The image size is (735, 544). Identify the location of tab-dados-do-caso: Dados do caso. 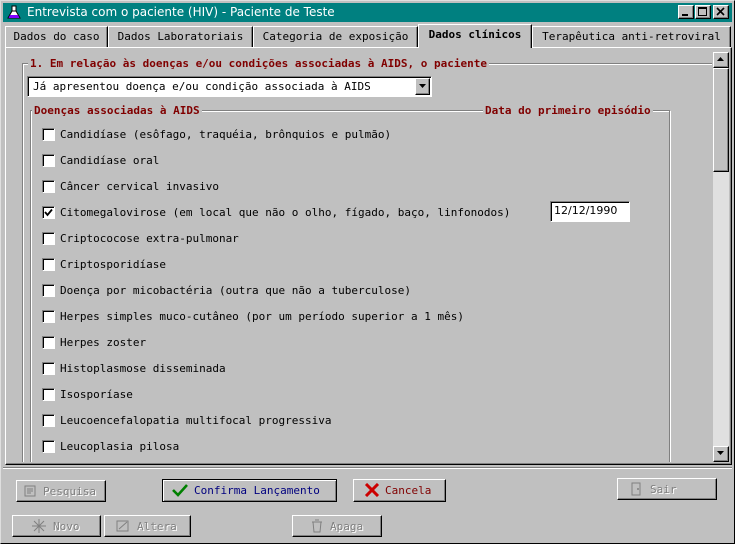
(56, 36).